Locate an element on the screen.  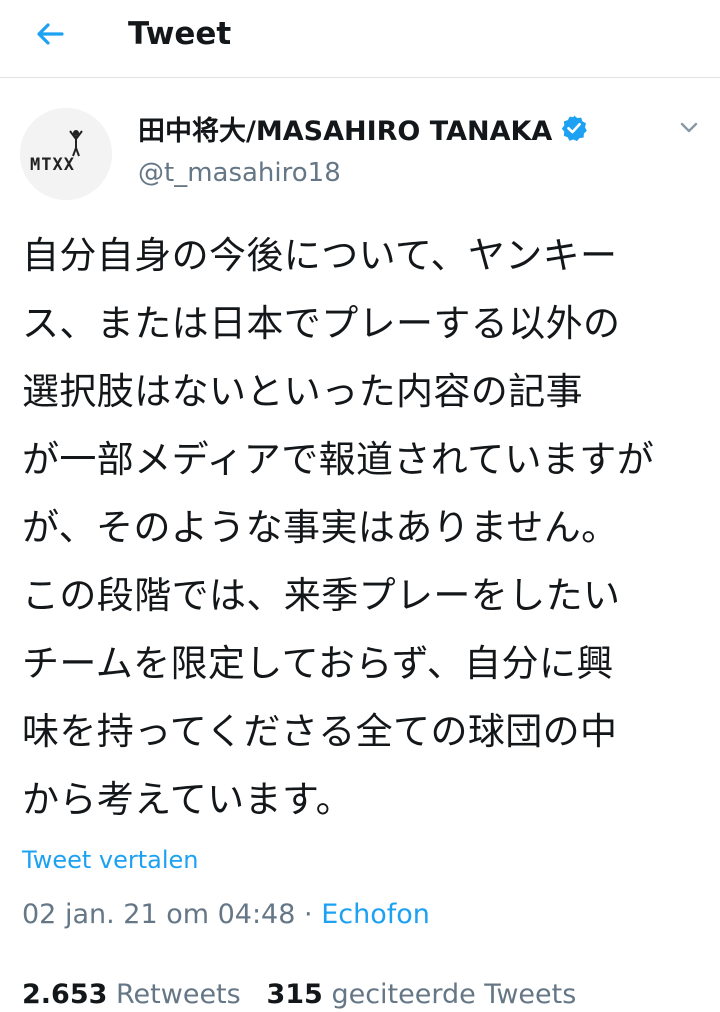
source-link: Echofon is located at coordinates (375, 914).